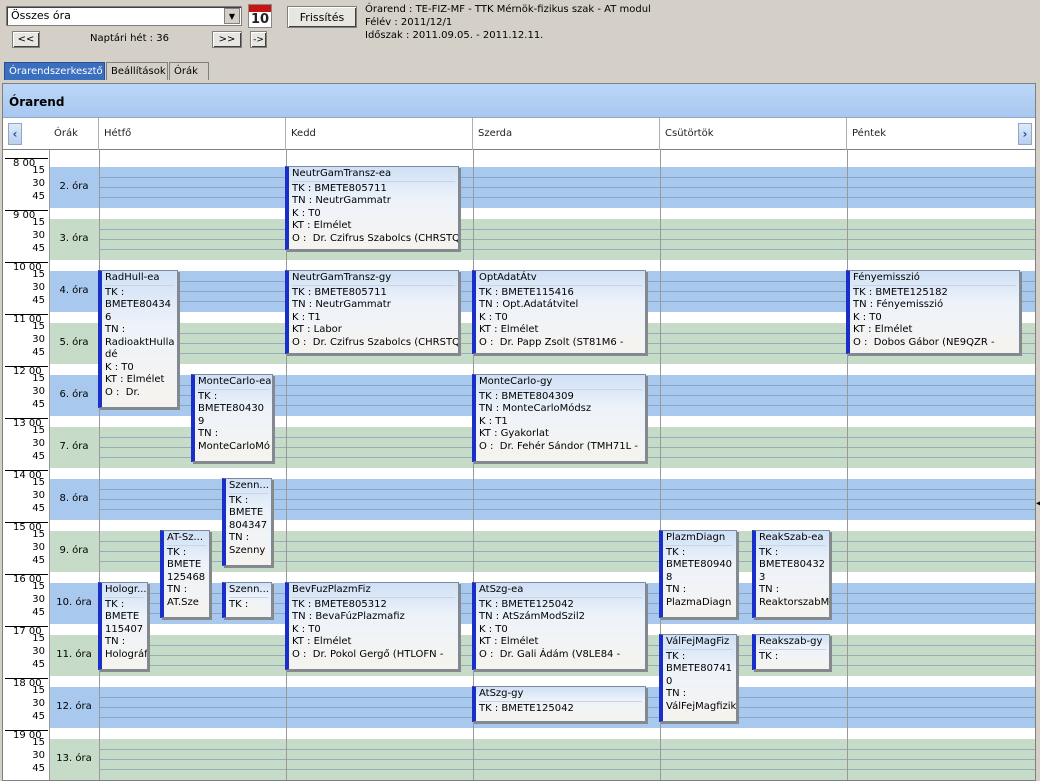 The width and height of the screenshot is (1040, 781). Describe the element at coordinates (258, 39) in the screenshot. I see `jump-button: ->` at that location.